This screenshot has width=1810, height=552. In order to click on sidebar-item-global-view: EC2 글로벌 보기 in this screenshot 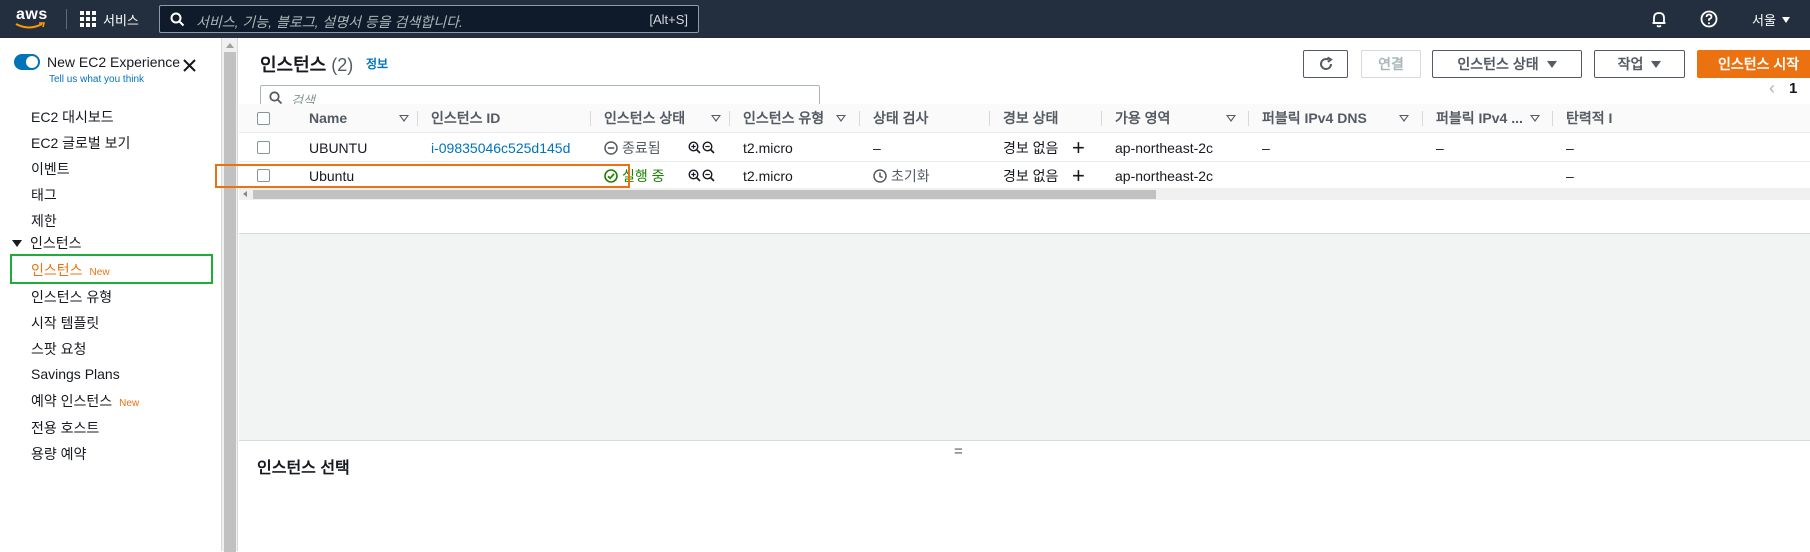, I will do `click(80, 143)`.